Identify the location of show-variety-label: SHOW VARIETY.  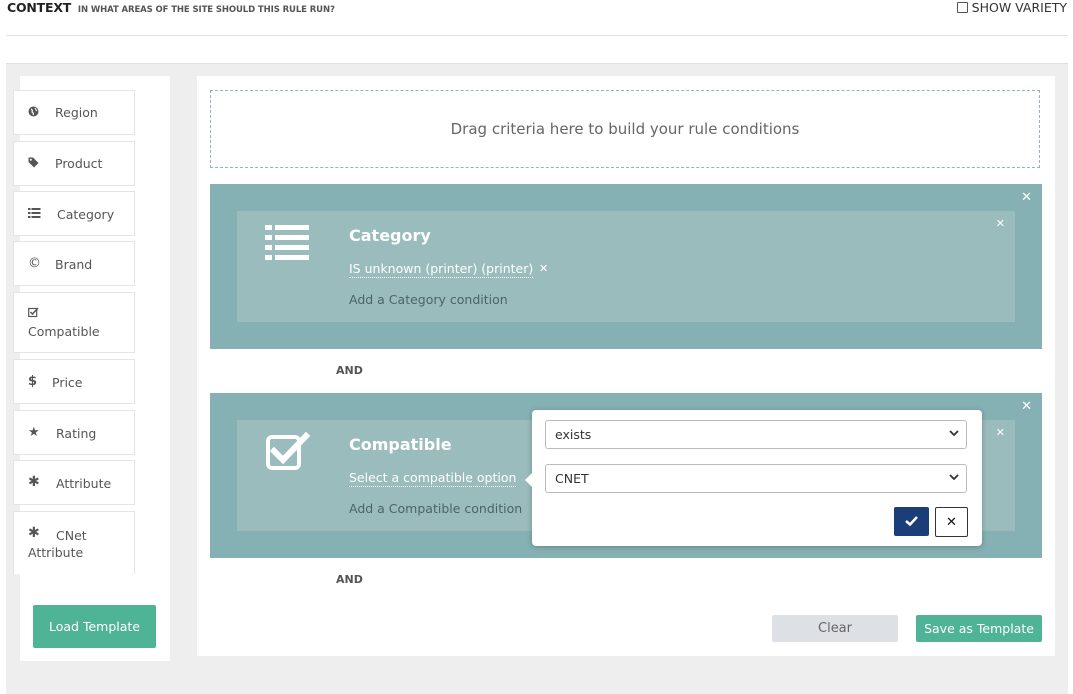
(1019, 7).